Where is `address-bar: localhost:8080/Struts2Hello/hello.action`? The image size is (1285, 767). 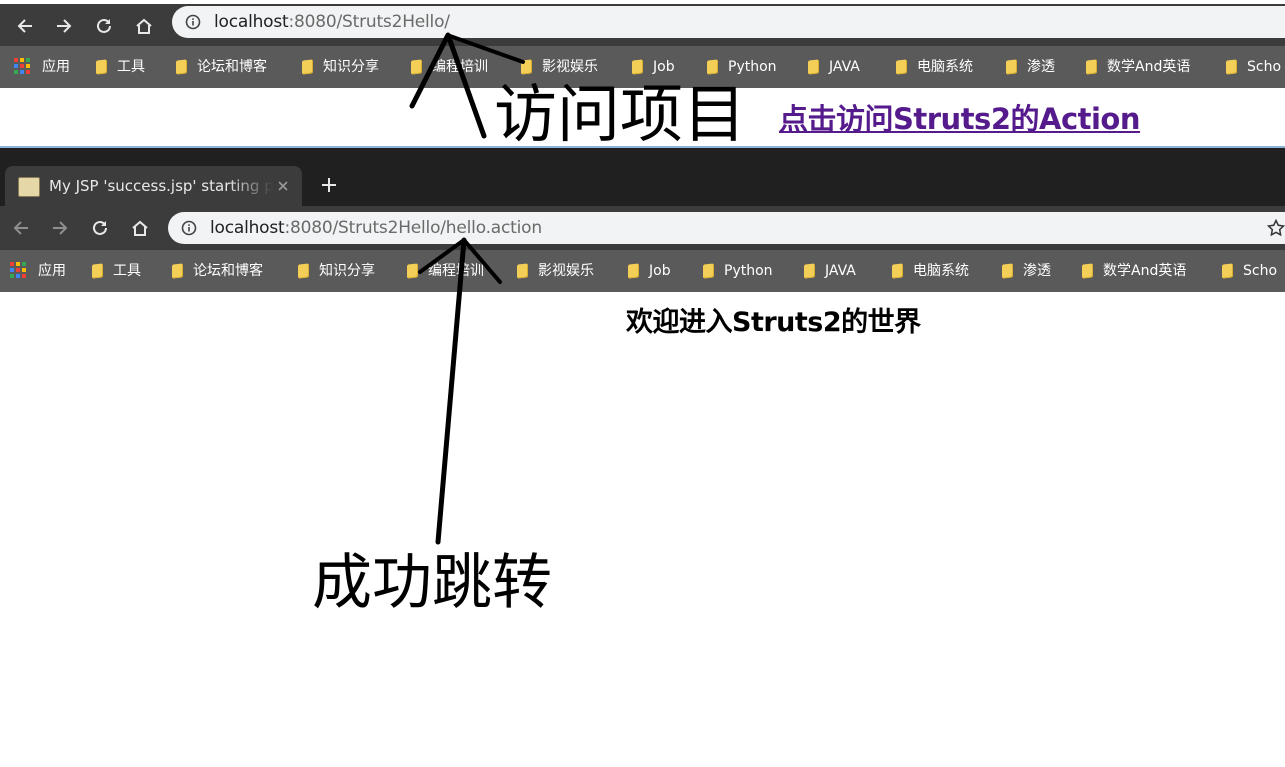 address-bar: localhost:8080/Struts2Hello/hello.action is located at coordinates (726, 228).